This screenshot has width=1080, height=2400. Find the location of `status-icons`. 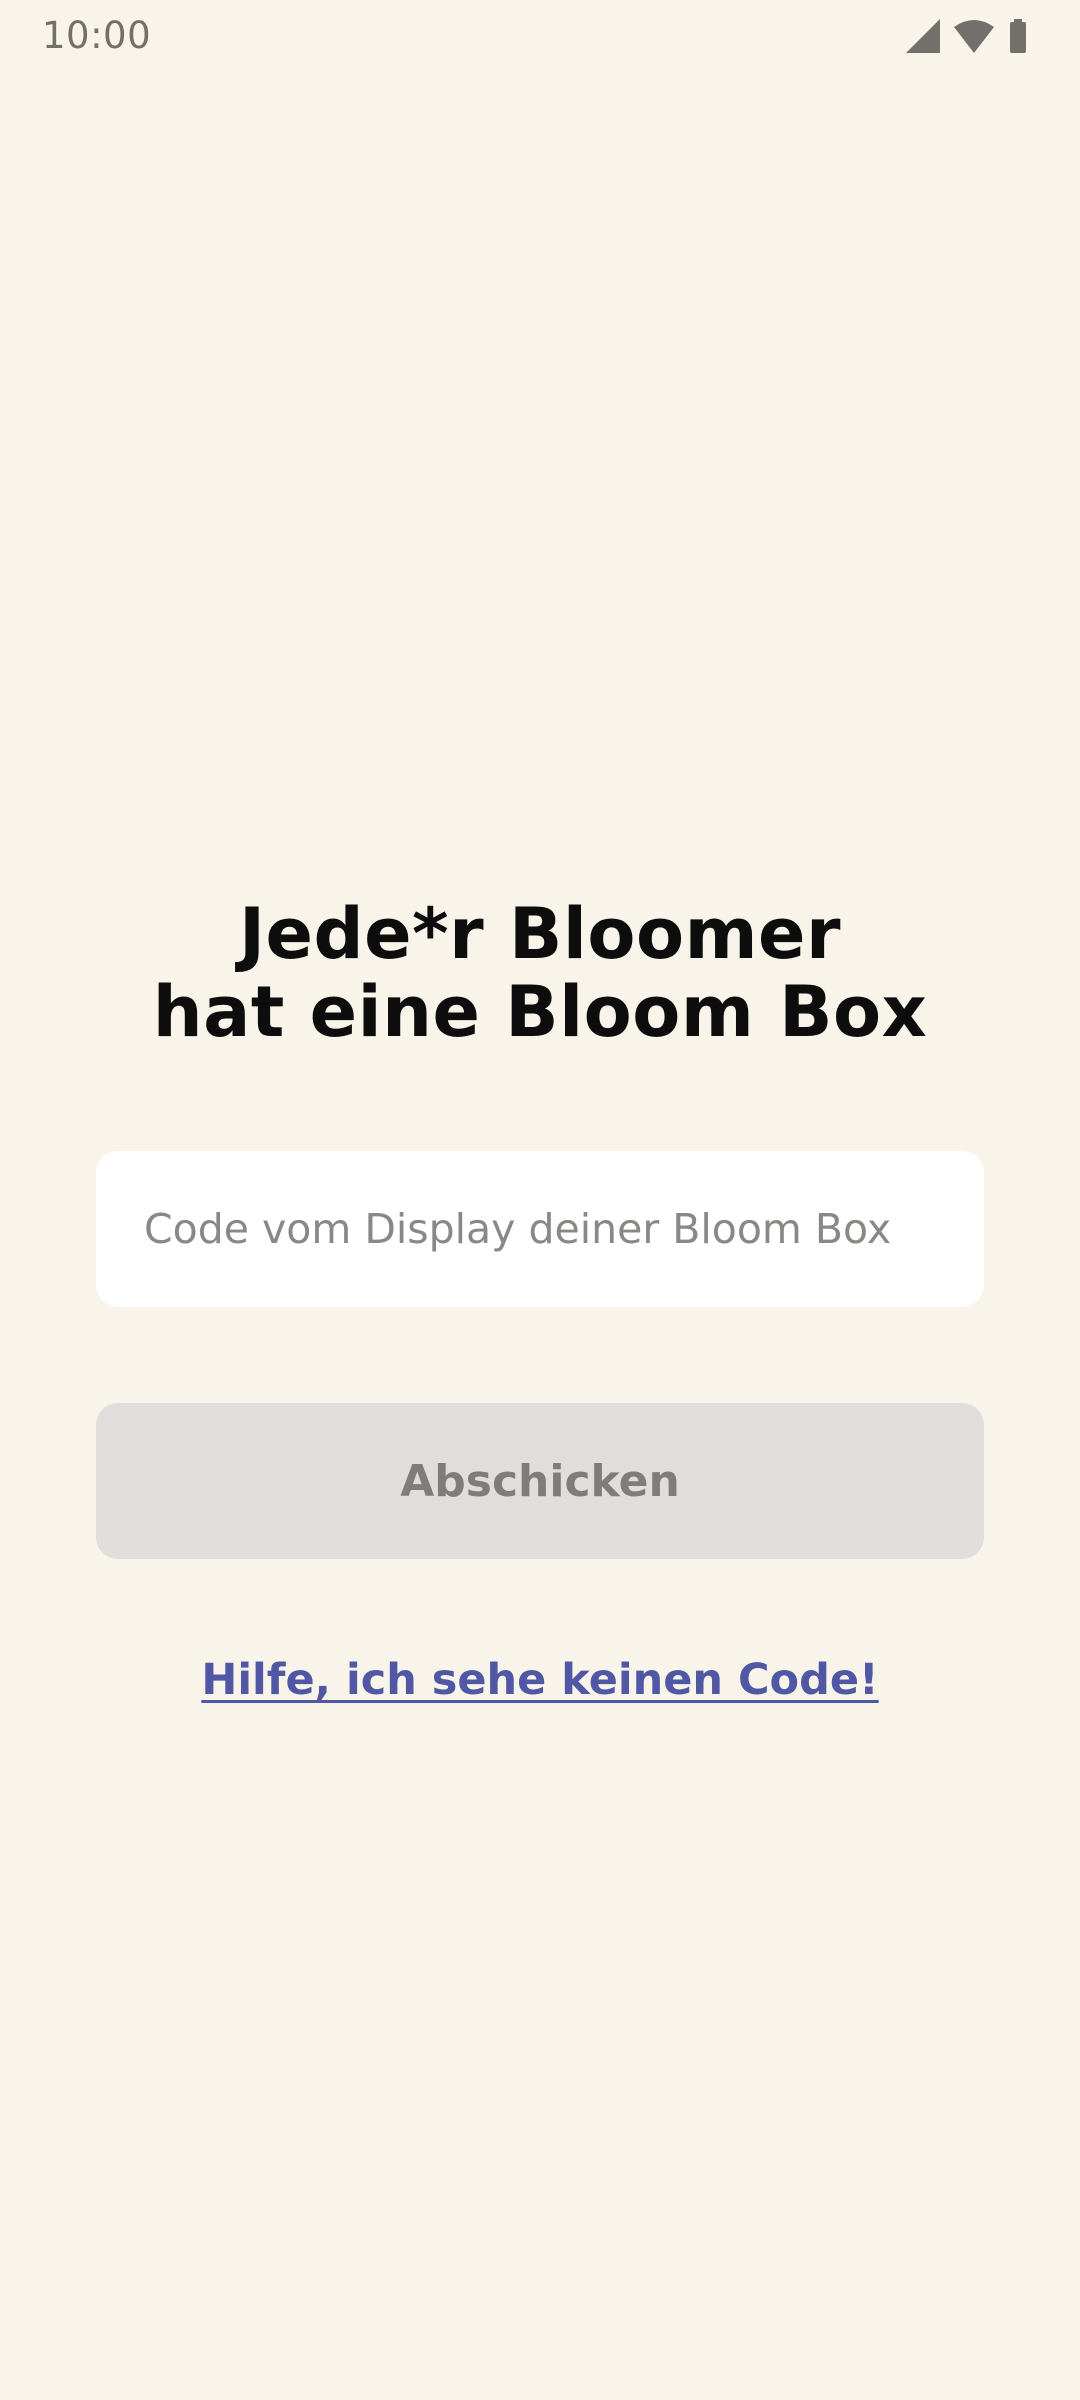

status-icons is located at coordinates (967, 36).